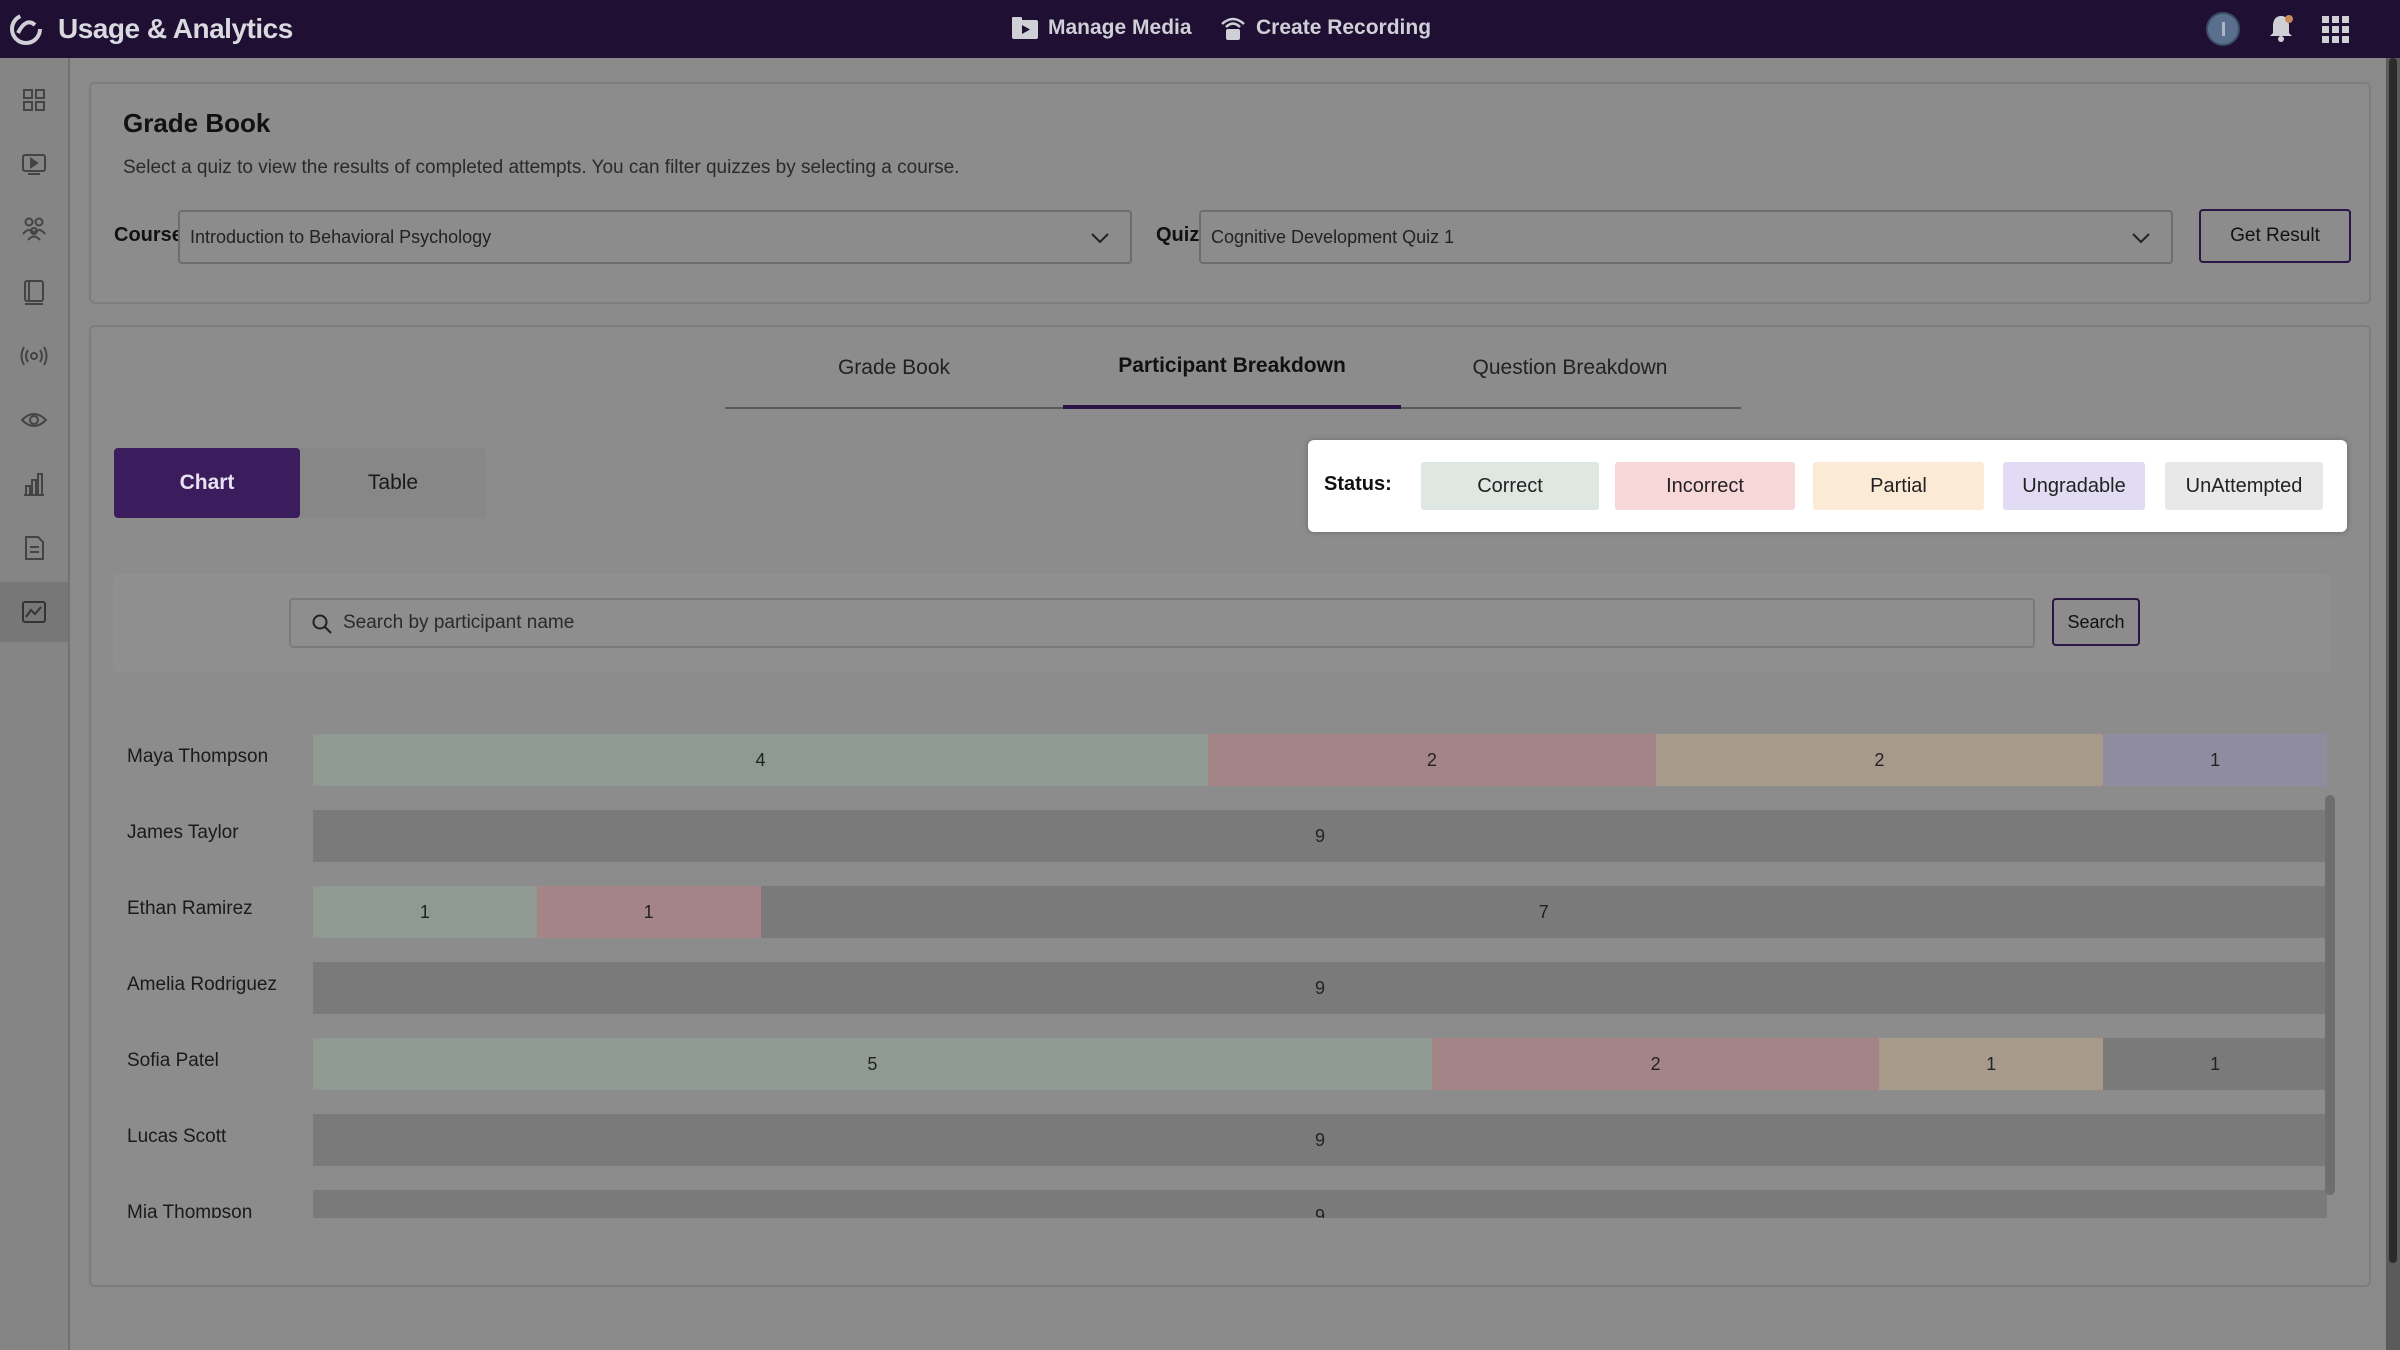 The height and width of the screenshot is (1350, 2400). I want to click on sidebar-item-live, so click(34, 356).